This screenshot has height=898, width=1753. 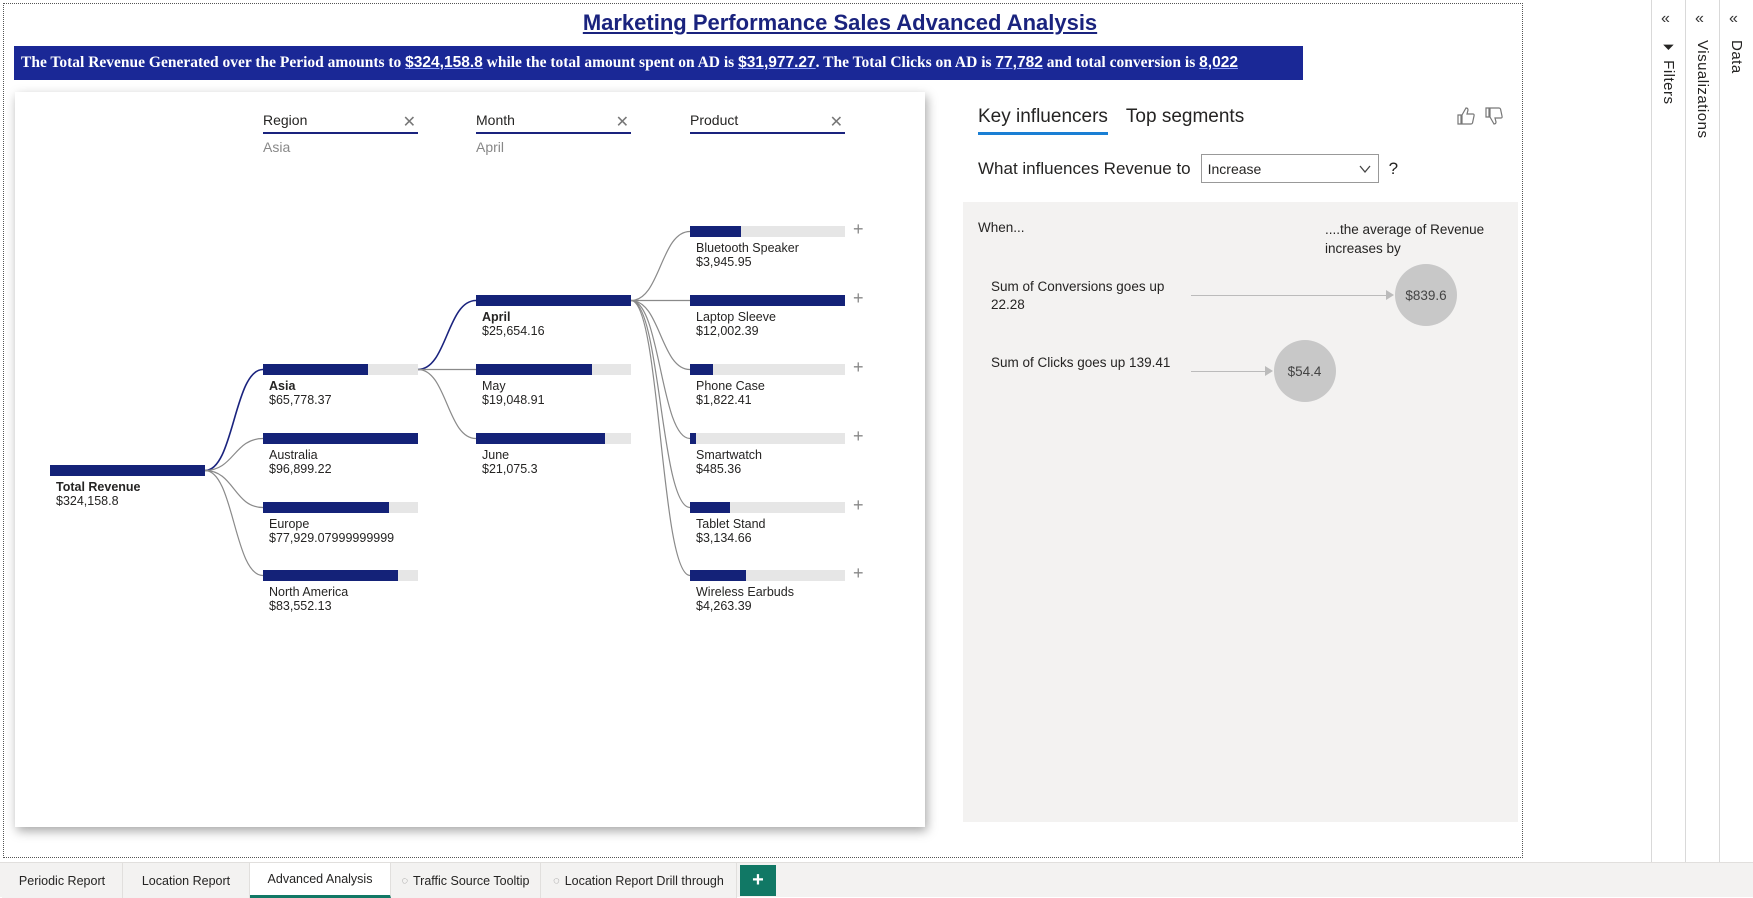 I want to click on banner-text-2: while the total amount spent on AD is, so click(x=610, y=62).